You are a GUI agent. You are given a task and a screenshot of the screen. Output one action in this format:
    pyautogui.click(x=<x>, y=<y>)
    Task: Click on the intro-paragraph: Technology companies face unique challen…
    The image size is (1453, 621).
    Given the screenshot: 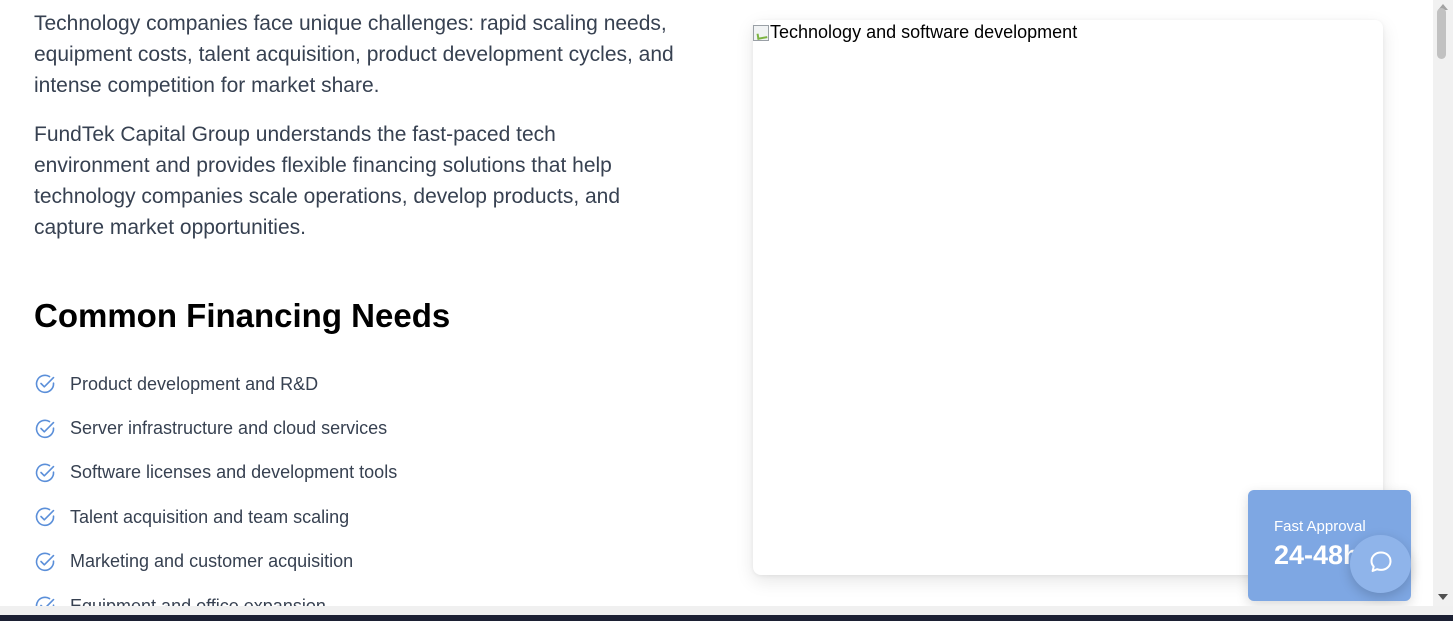 What is the action you would take?
    pyautogui.click(x=354, y=54)
    